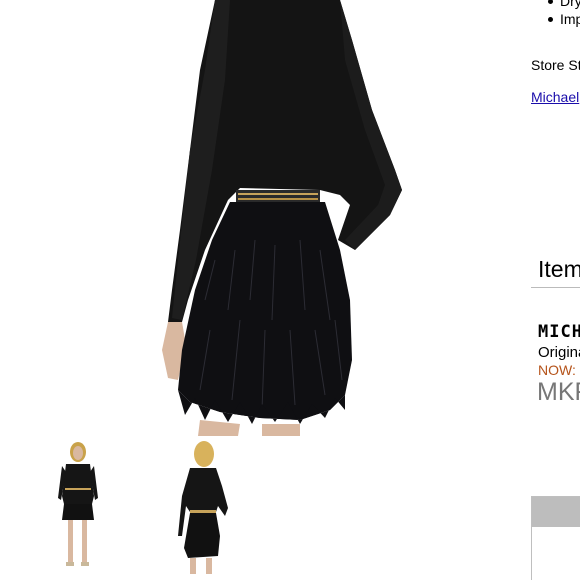 The image size is (580, 580). I want to click on now-price-label: NOW:, so click(557, 370).